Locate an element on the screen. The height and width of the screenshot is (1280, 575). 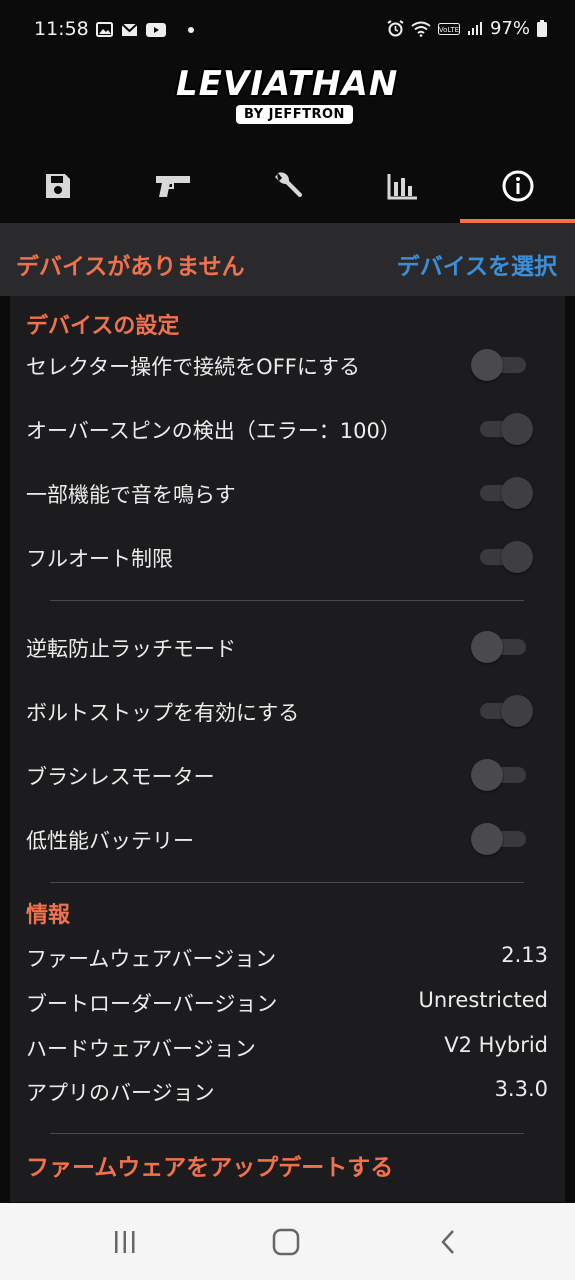
setting-label: セレクター操作で接続をOFFにする is located at coordinates (193, 367).